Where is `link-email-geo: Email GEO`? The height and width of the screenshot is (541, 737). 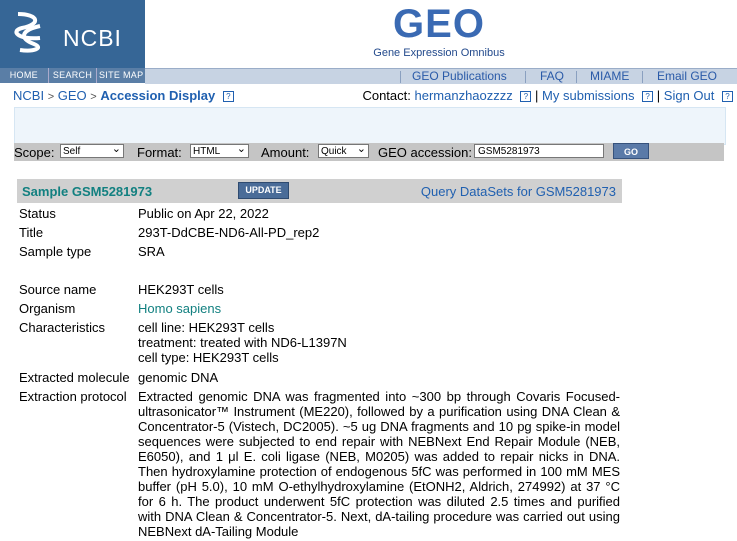
link-email-geo: Email GEO is located at coordinates (687, 76).